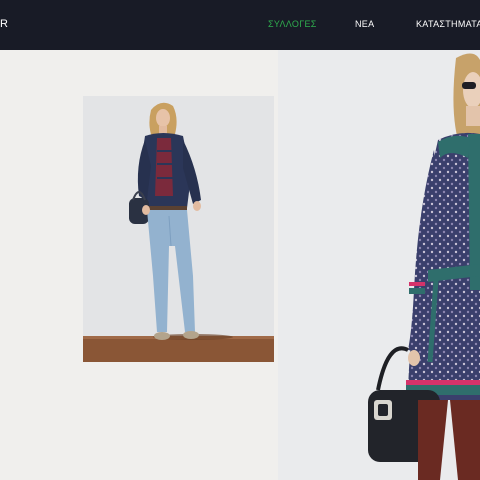 The height and width of the screenshot is (480, 480). Describe the element at coordinates (364, 24) in the screenshot. I see `nav-news: ΝΕΑ` at that location.